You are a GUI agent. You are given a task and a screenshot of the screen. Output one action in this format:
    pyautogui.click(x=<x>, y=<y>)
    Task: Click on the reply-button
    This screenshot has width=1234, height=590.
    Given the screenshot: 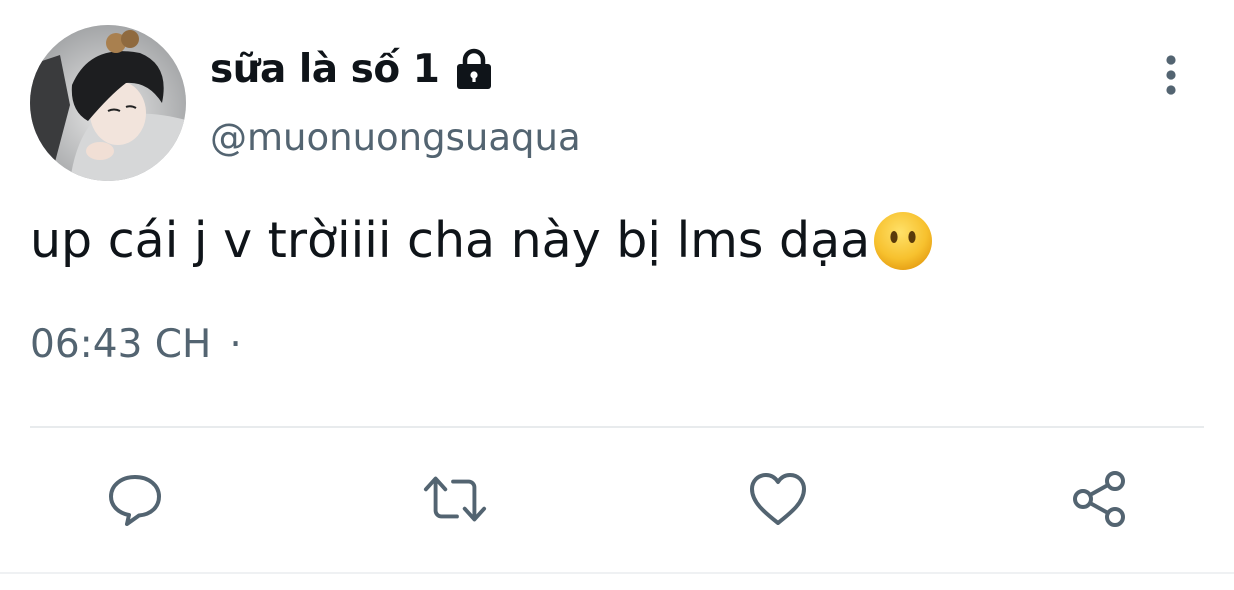 What is the action you would take?
    pyautogui.click(x=135, y=499)
    